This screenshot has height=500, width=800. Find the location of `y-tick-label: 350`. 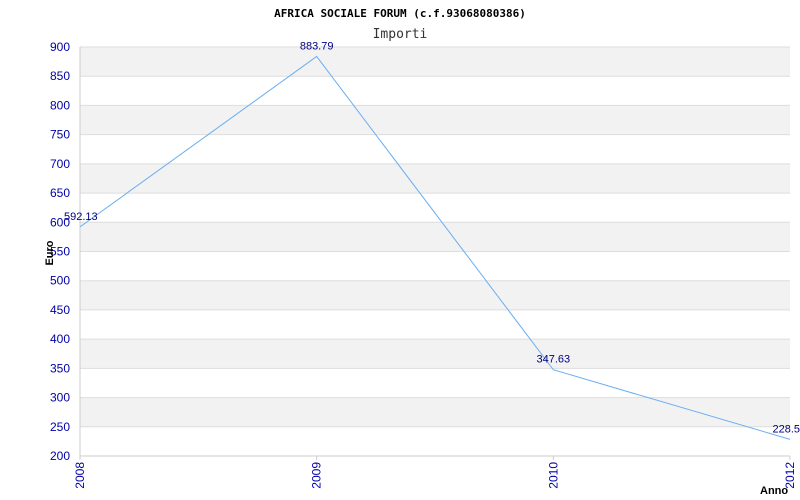

y-tick-label: 350 is located at coordinates (60, 368).